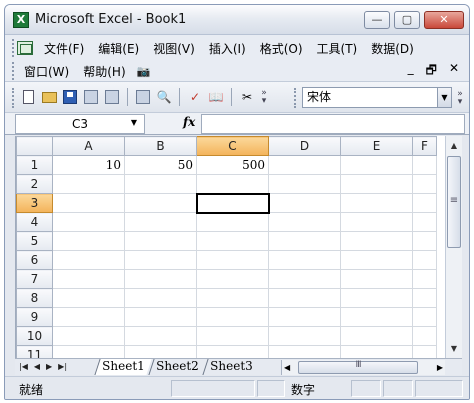 Image resolution: width=474 pixels, height=403 pixels. What do you see at coordinates (174, 48) in the screenshot?
I see `menu-view: 视图(V)` at bounding box center [174, 48].